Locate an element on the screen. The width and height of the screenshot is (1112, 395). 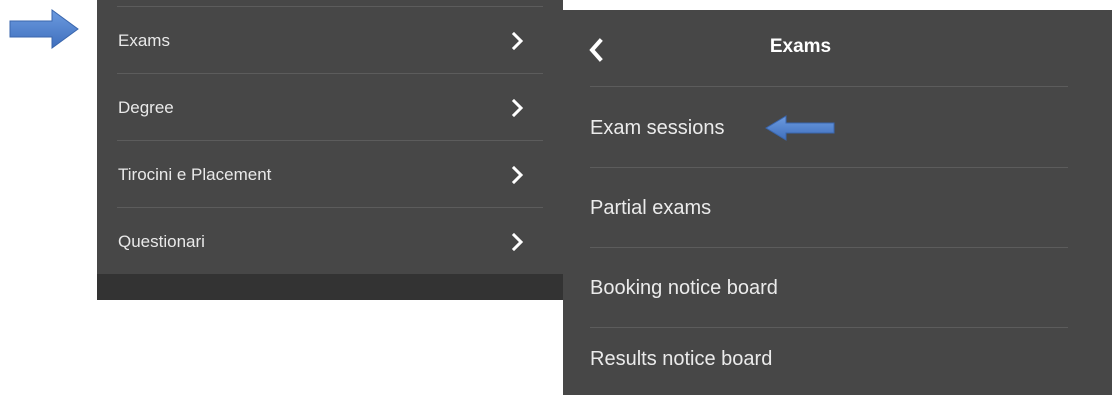
divider is located at coordinates (829, 86).